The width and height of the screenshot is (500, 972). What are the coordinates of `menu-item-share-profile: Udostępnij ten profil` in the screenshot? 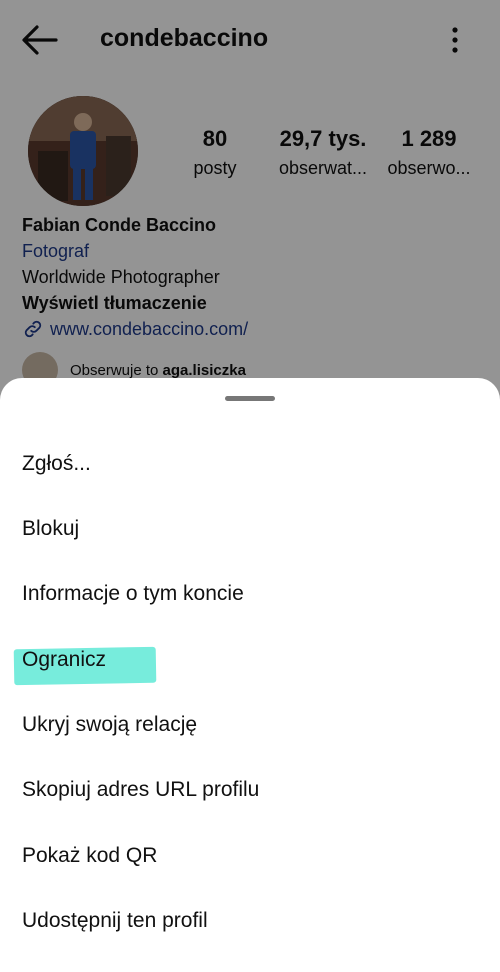 It's located at (115, 921).